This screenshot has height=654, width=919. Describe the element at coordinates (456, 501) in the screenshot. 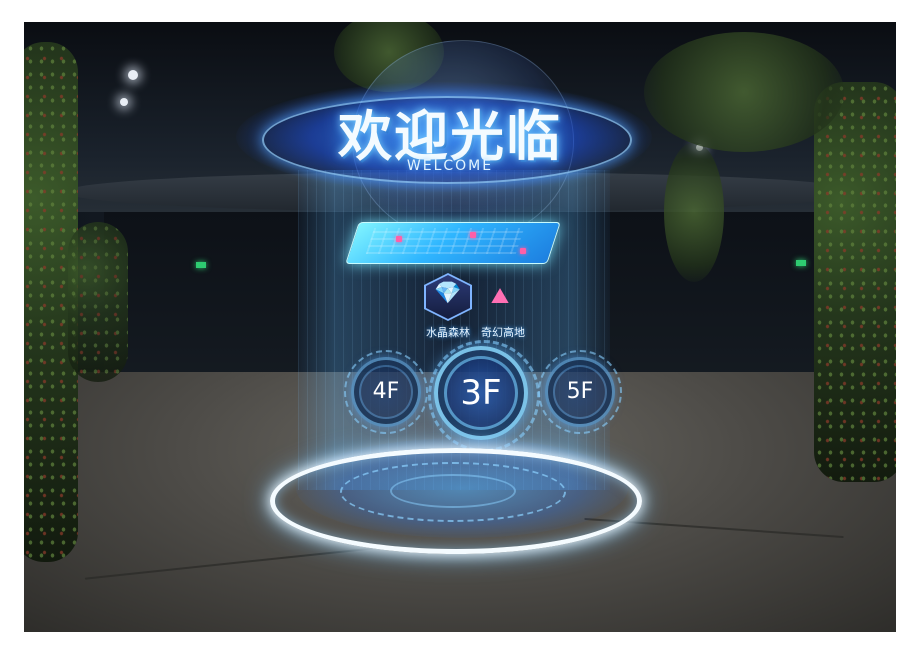

I see `teleport-base-ring` at that location.